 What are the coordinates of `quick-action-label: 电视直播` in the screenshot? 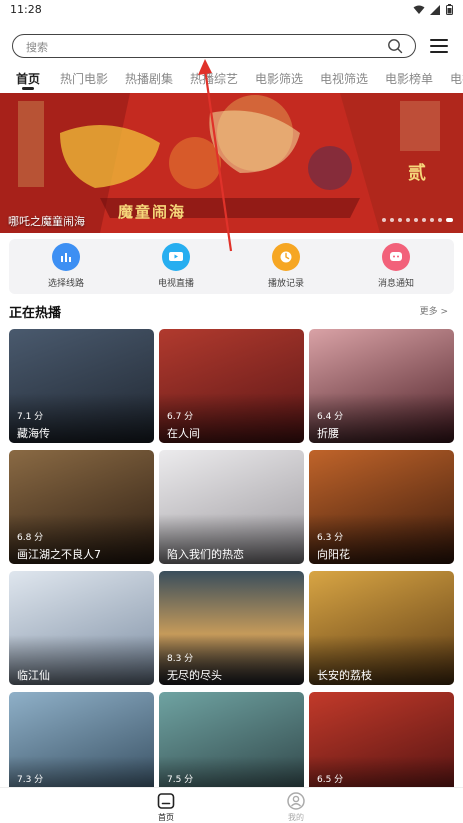 It's located at (175, 284).